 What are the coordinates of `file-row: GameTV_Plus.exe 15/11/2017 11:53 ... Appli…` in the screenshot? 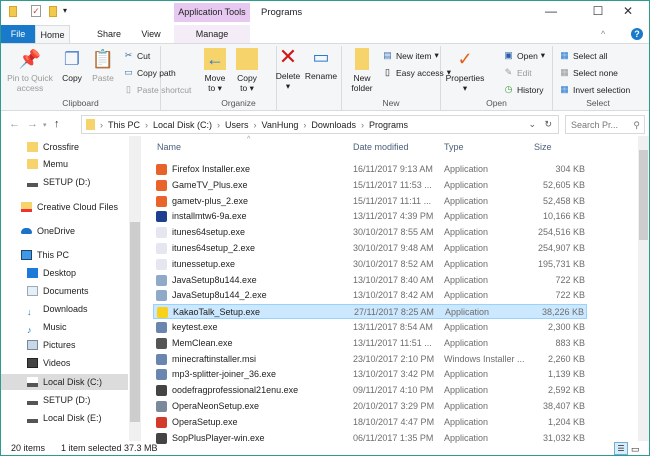 It's located at (370, 185).